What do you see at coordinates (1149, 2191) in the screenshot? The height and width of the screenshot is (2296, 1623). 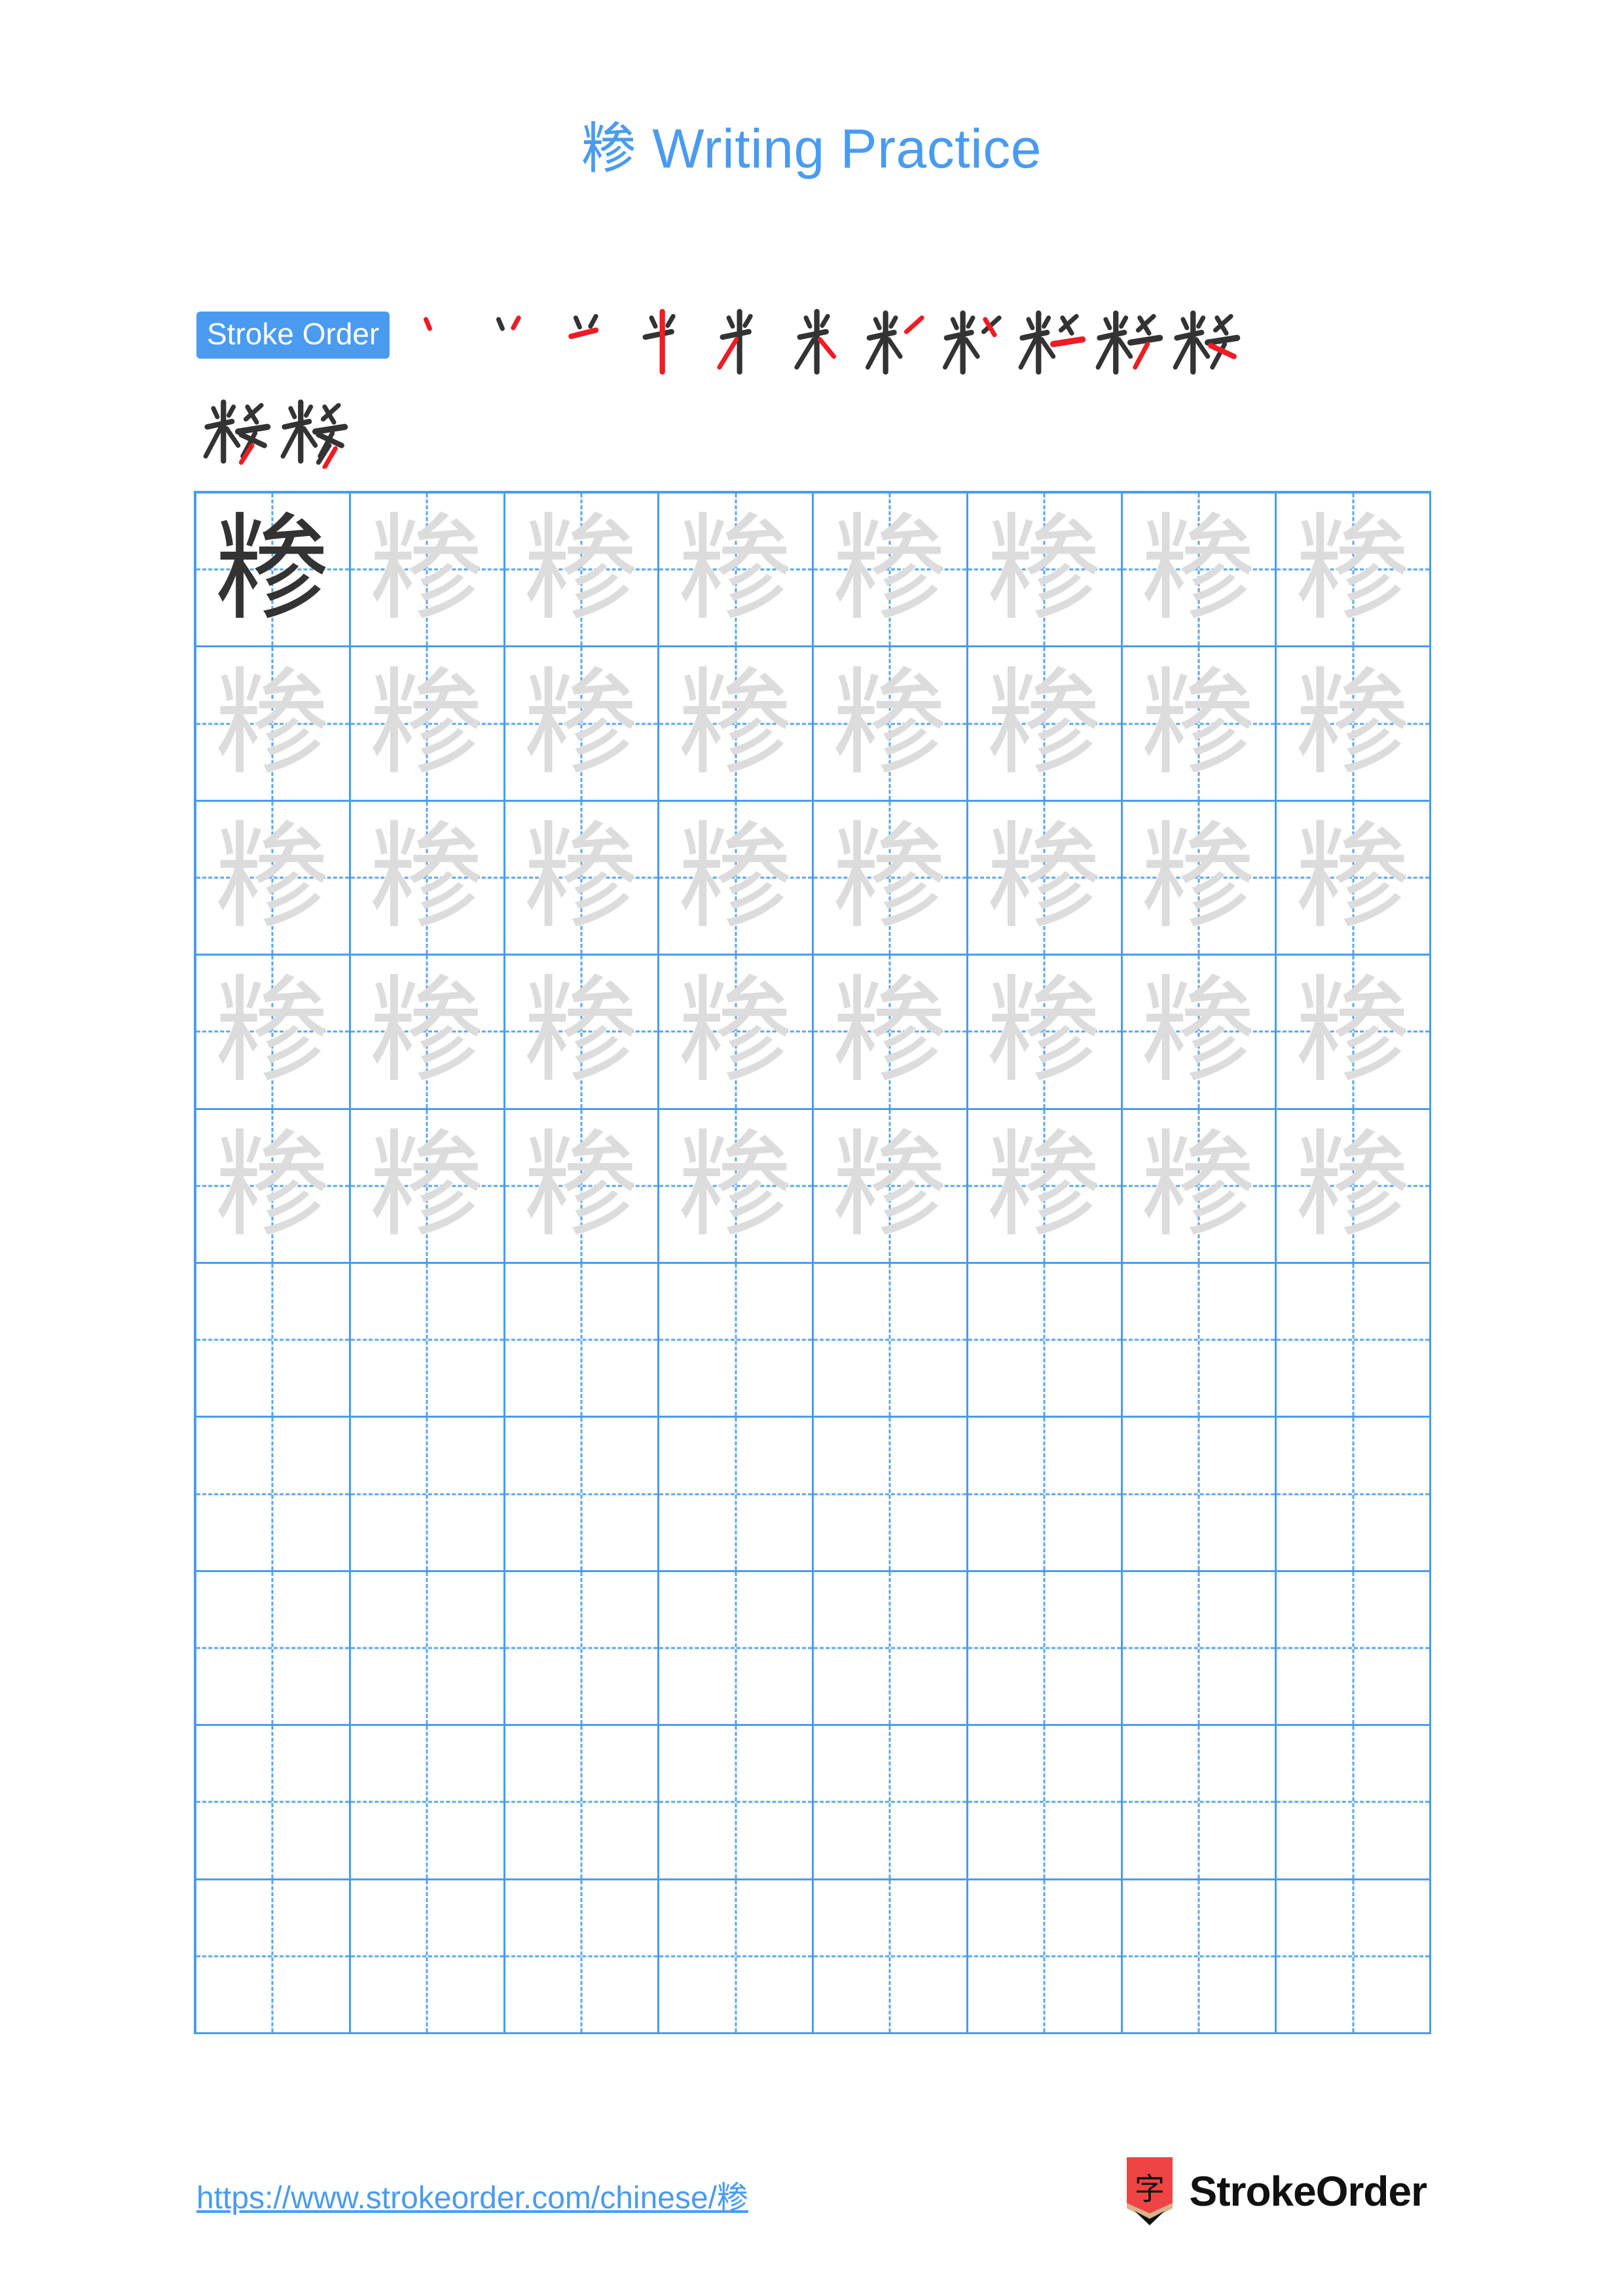 I see `pencil-logo-icon: 字` at bounding box center [1149, 2191].